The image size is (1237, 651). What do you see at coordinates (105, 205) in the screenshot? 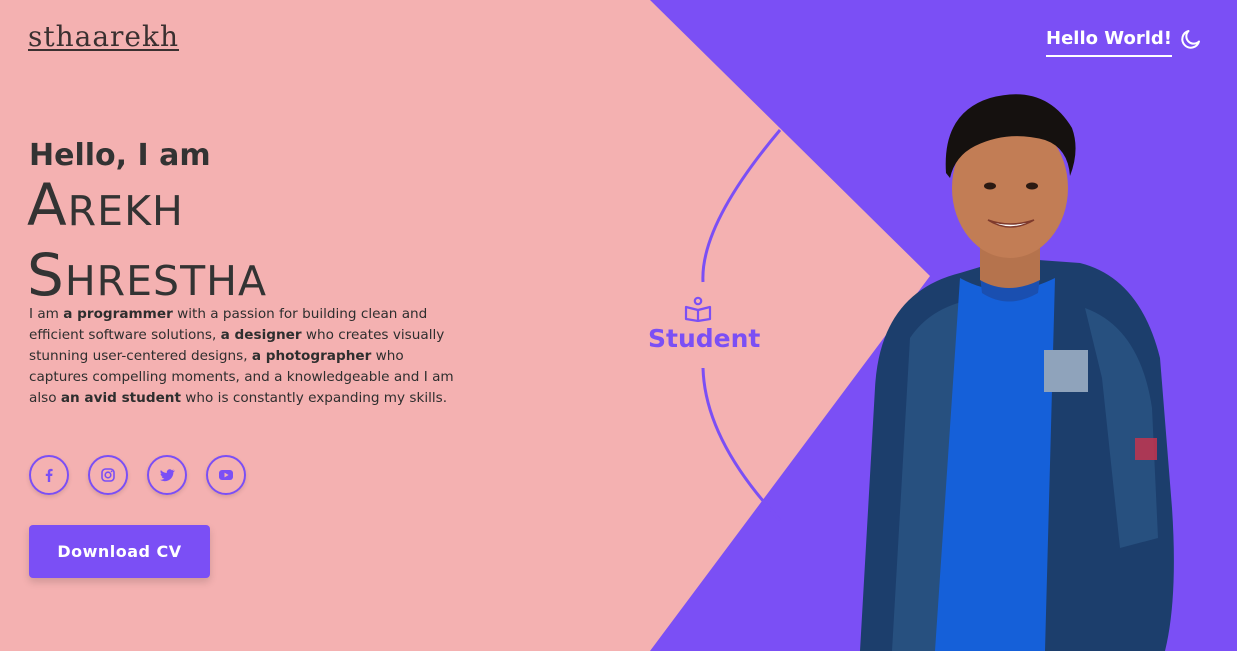
I see `hero-first-name: Arekh` at bounding box center [105, 205].